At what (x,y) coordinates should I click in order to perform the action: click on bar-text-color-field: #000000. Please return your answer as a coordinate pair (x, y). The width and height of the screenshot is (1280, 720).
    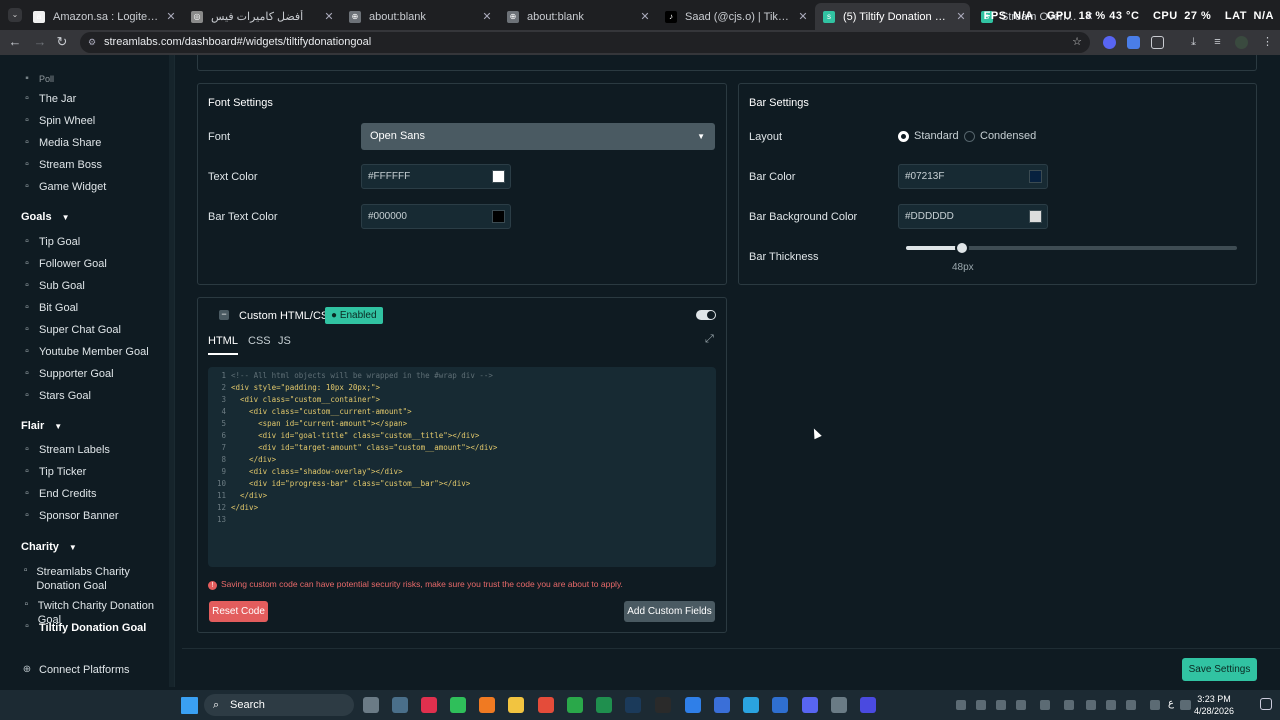
    Looking at the image, I should click on (436, 216).